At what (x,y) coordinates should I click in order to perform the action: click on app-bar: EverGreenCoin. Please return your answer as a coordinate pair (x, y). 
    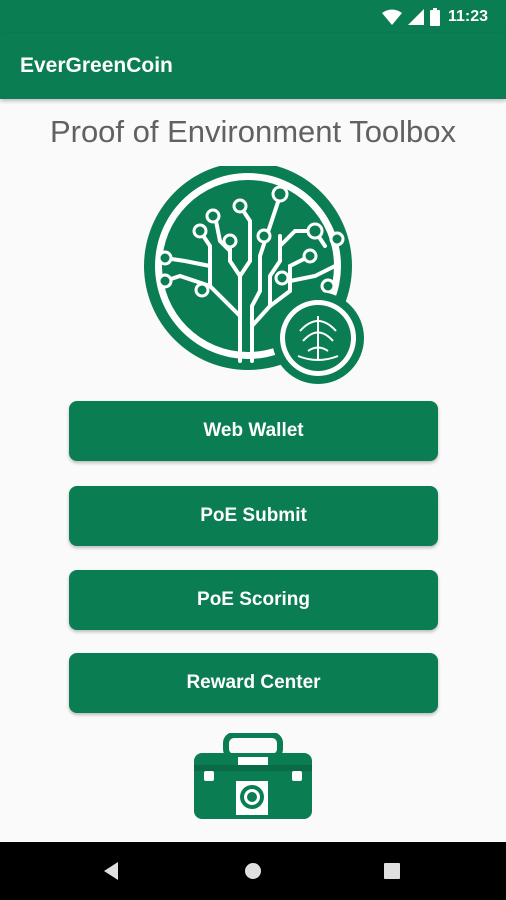
    Looking at the image, I should click on (253, 66).